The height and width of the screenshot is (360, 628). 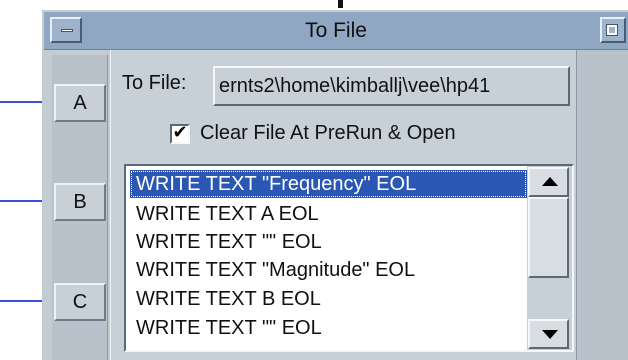 I want to click on minimize-glyph, so click(x=67, y=30).